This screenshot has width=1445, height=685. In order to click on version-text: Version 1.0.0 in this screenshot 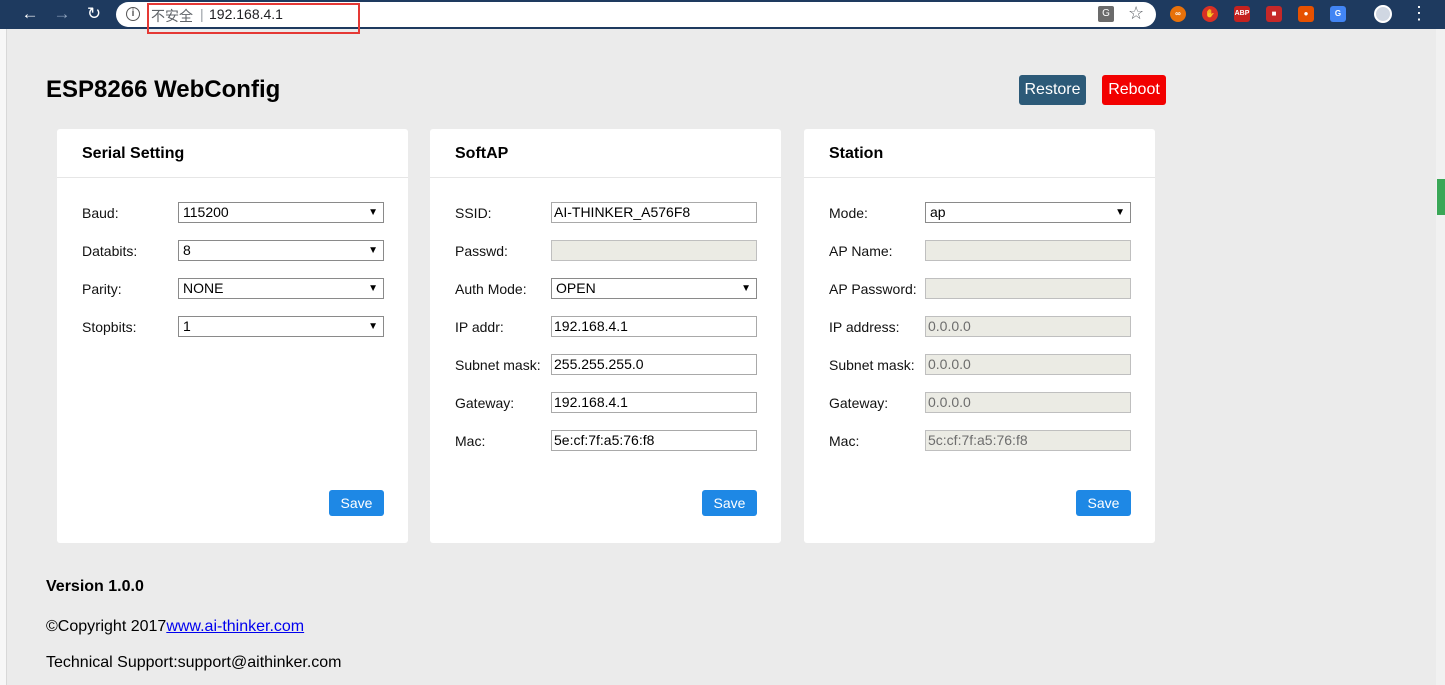, I will do `click(95, 586)`.